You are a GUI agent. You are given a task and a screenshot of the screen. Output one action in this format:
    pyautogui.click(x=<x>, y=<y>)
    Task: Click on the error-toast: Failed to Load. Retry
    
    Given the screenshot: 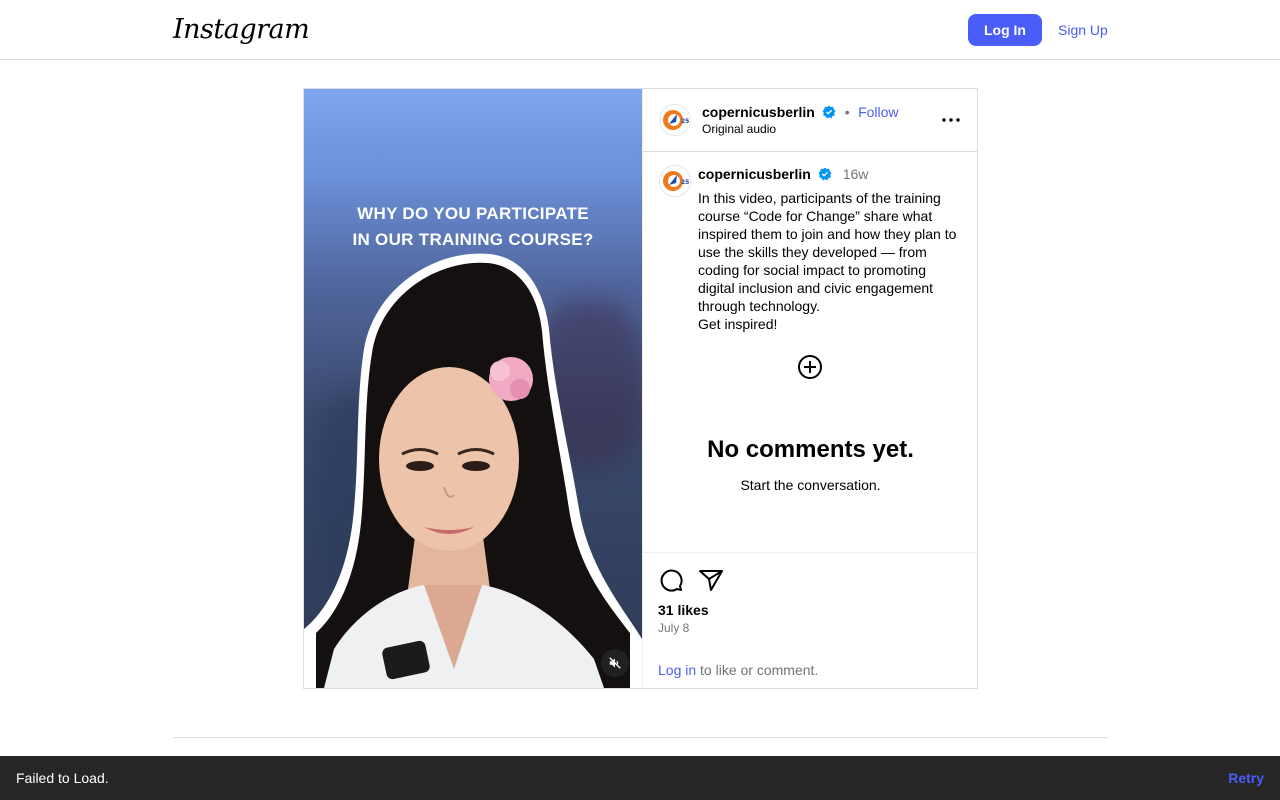 What is the action you would take?
    pyautogui.click(x=640, y=778)
    